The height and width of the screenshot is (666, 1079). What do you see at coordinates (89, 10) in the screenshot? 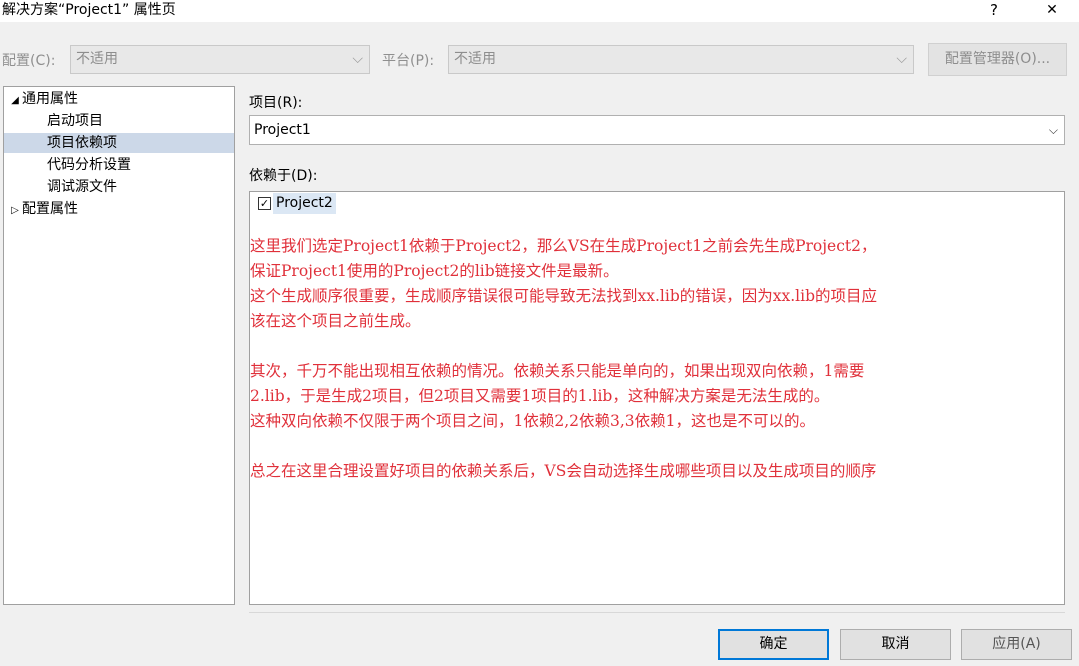
I see `window-title: 解决方案“Project1” 属性页` at bounding box center [89, 10].